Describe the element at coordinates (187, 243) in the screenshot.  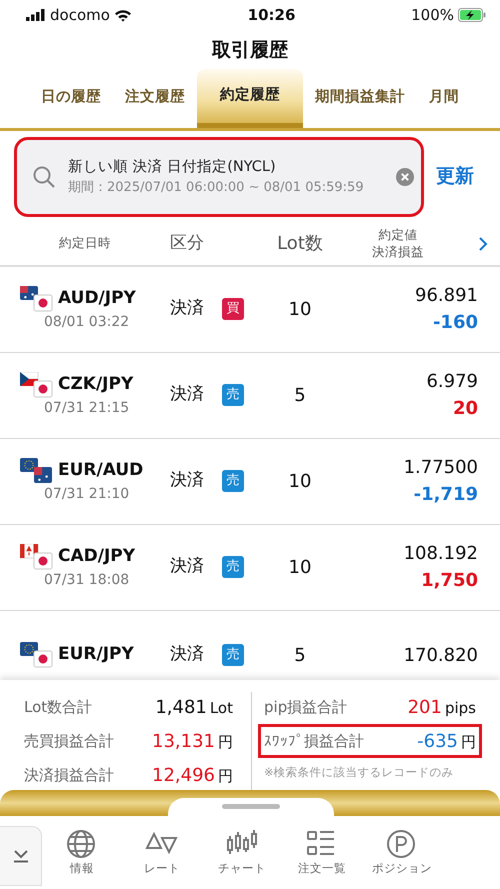
I see `column-header: 区分` at that location.